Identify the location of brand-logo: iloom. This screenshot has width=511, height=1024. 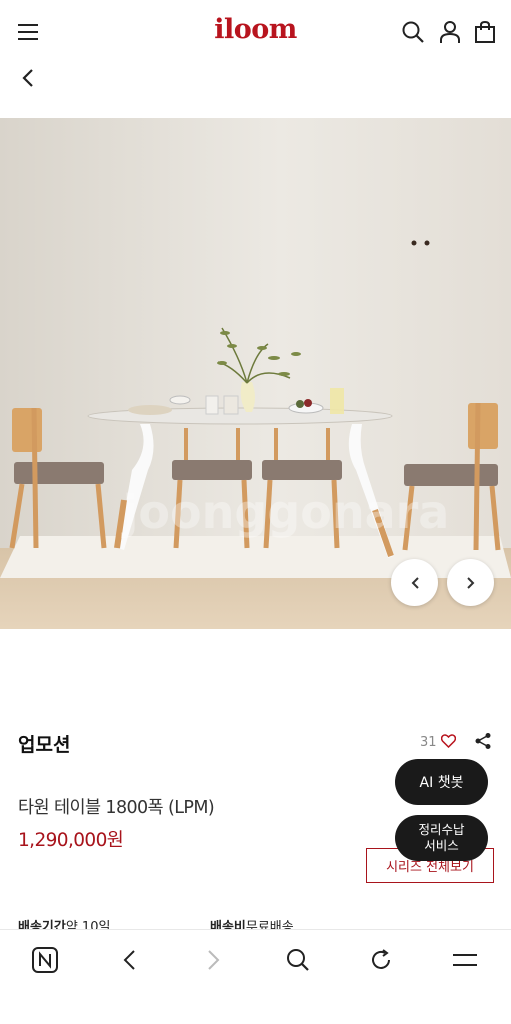
(255, 29).